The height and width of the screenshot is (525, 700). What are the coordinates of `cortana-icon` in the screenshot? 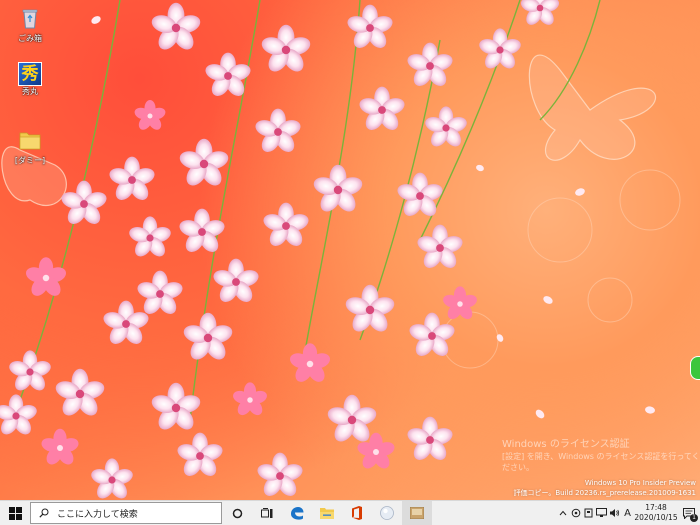 It's located at (237, 513).